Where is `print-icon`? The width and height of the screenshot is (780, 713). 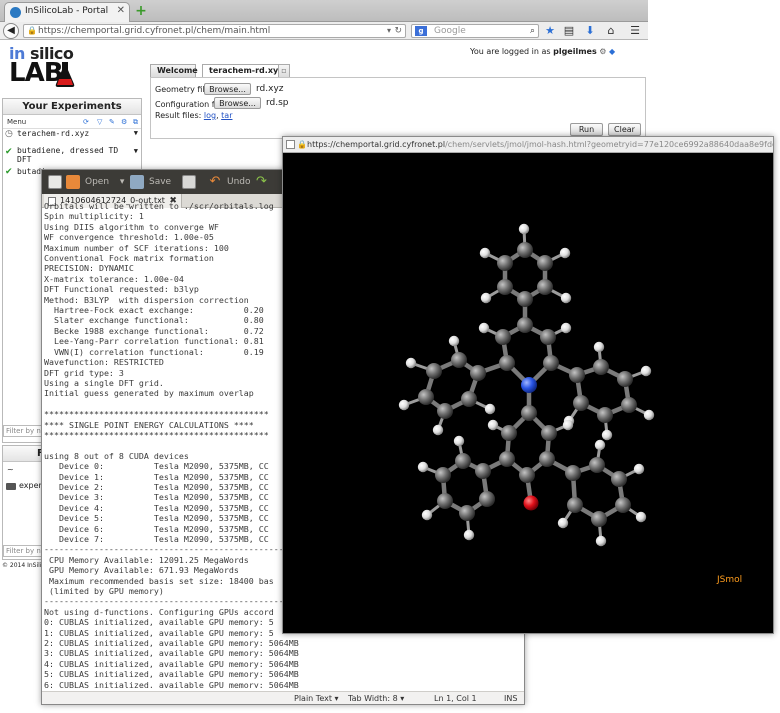 print-icon is located at coordinates (191, 182).